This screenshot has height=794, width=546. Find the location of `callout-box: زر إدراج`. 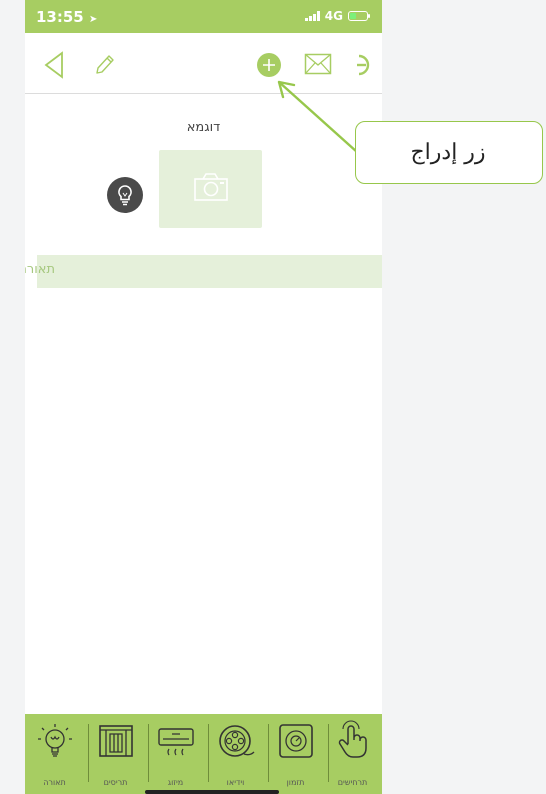

callout-box: زر إدراج is located at coordinates (449, 152).